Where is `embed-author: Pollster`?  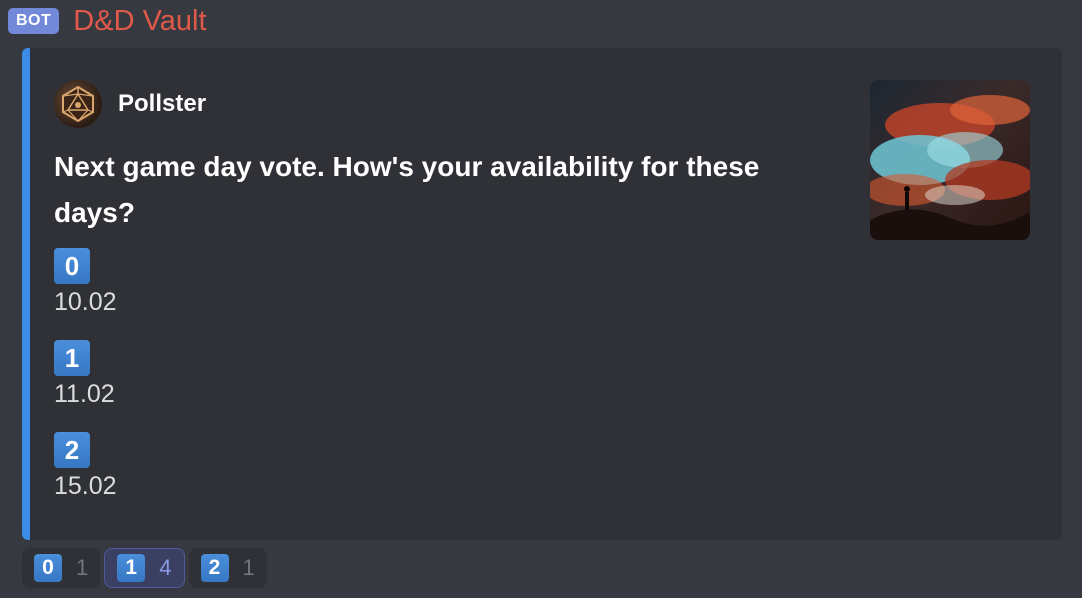 embed-author: Pollster is located at coordinates (130, 104).